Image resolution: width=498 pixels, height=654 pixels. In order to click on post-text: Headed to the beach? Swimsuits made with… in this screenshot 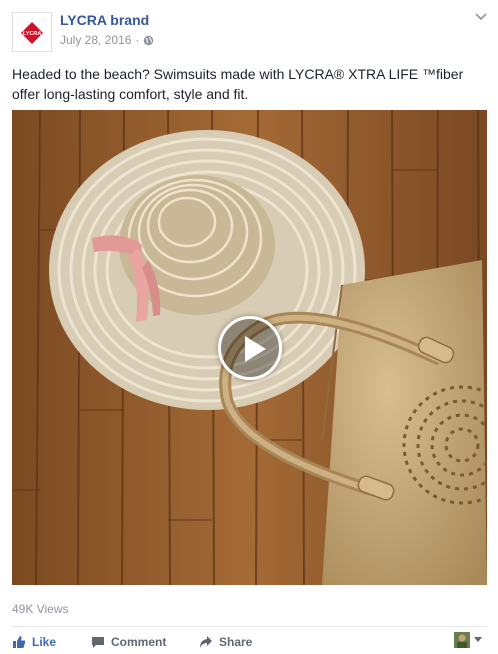, I will do `click(247, 84)`.